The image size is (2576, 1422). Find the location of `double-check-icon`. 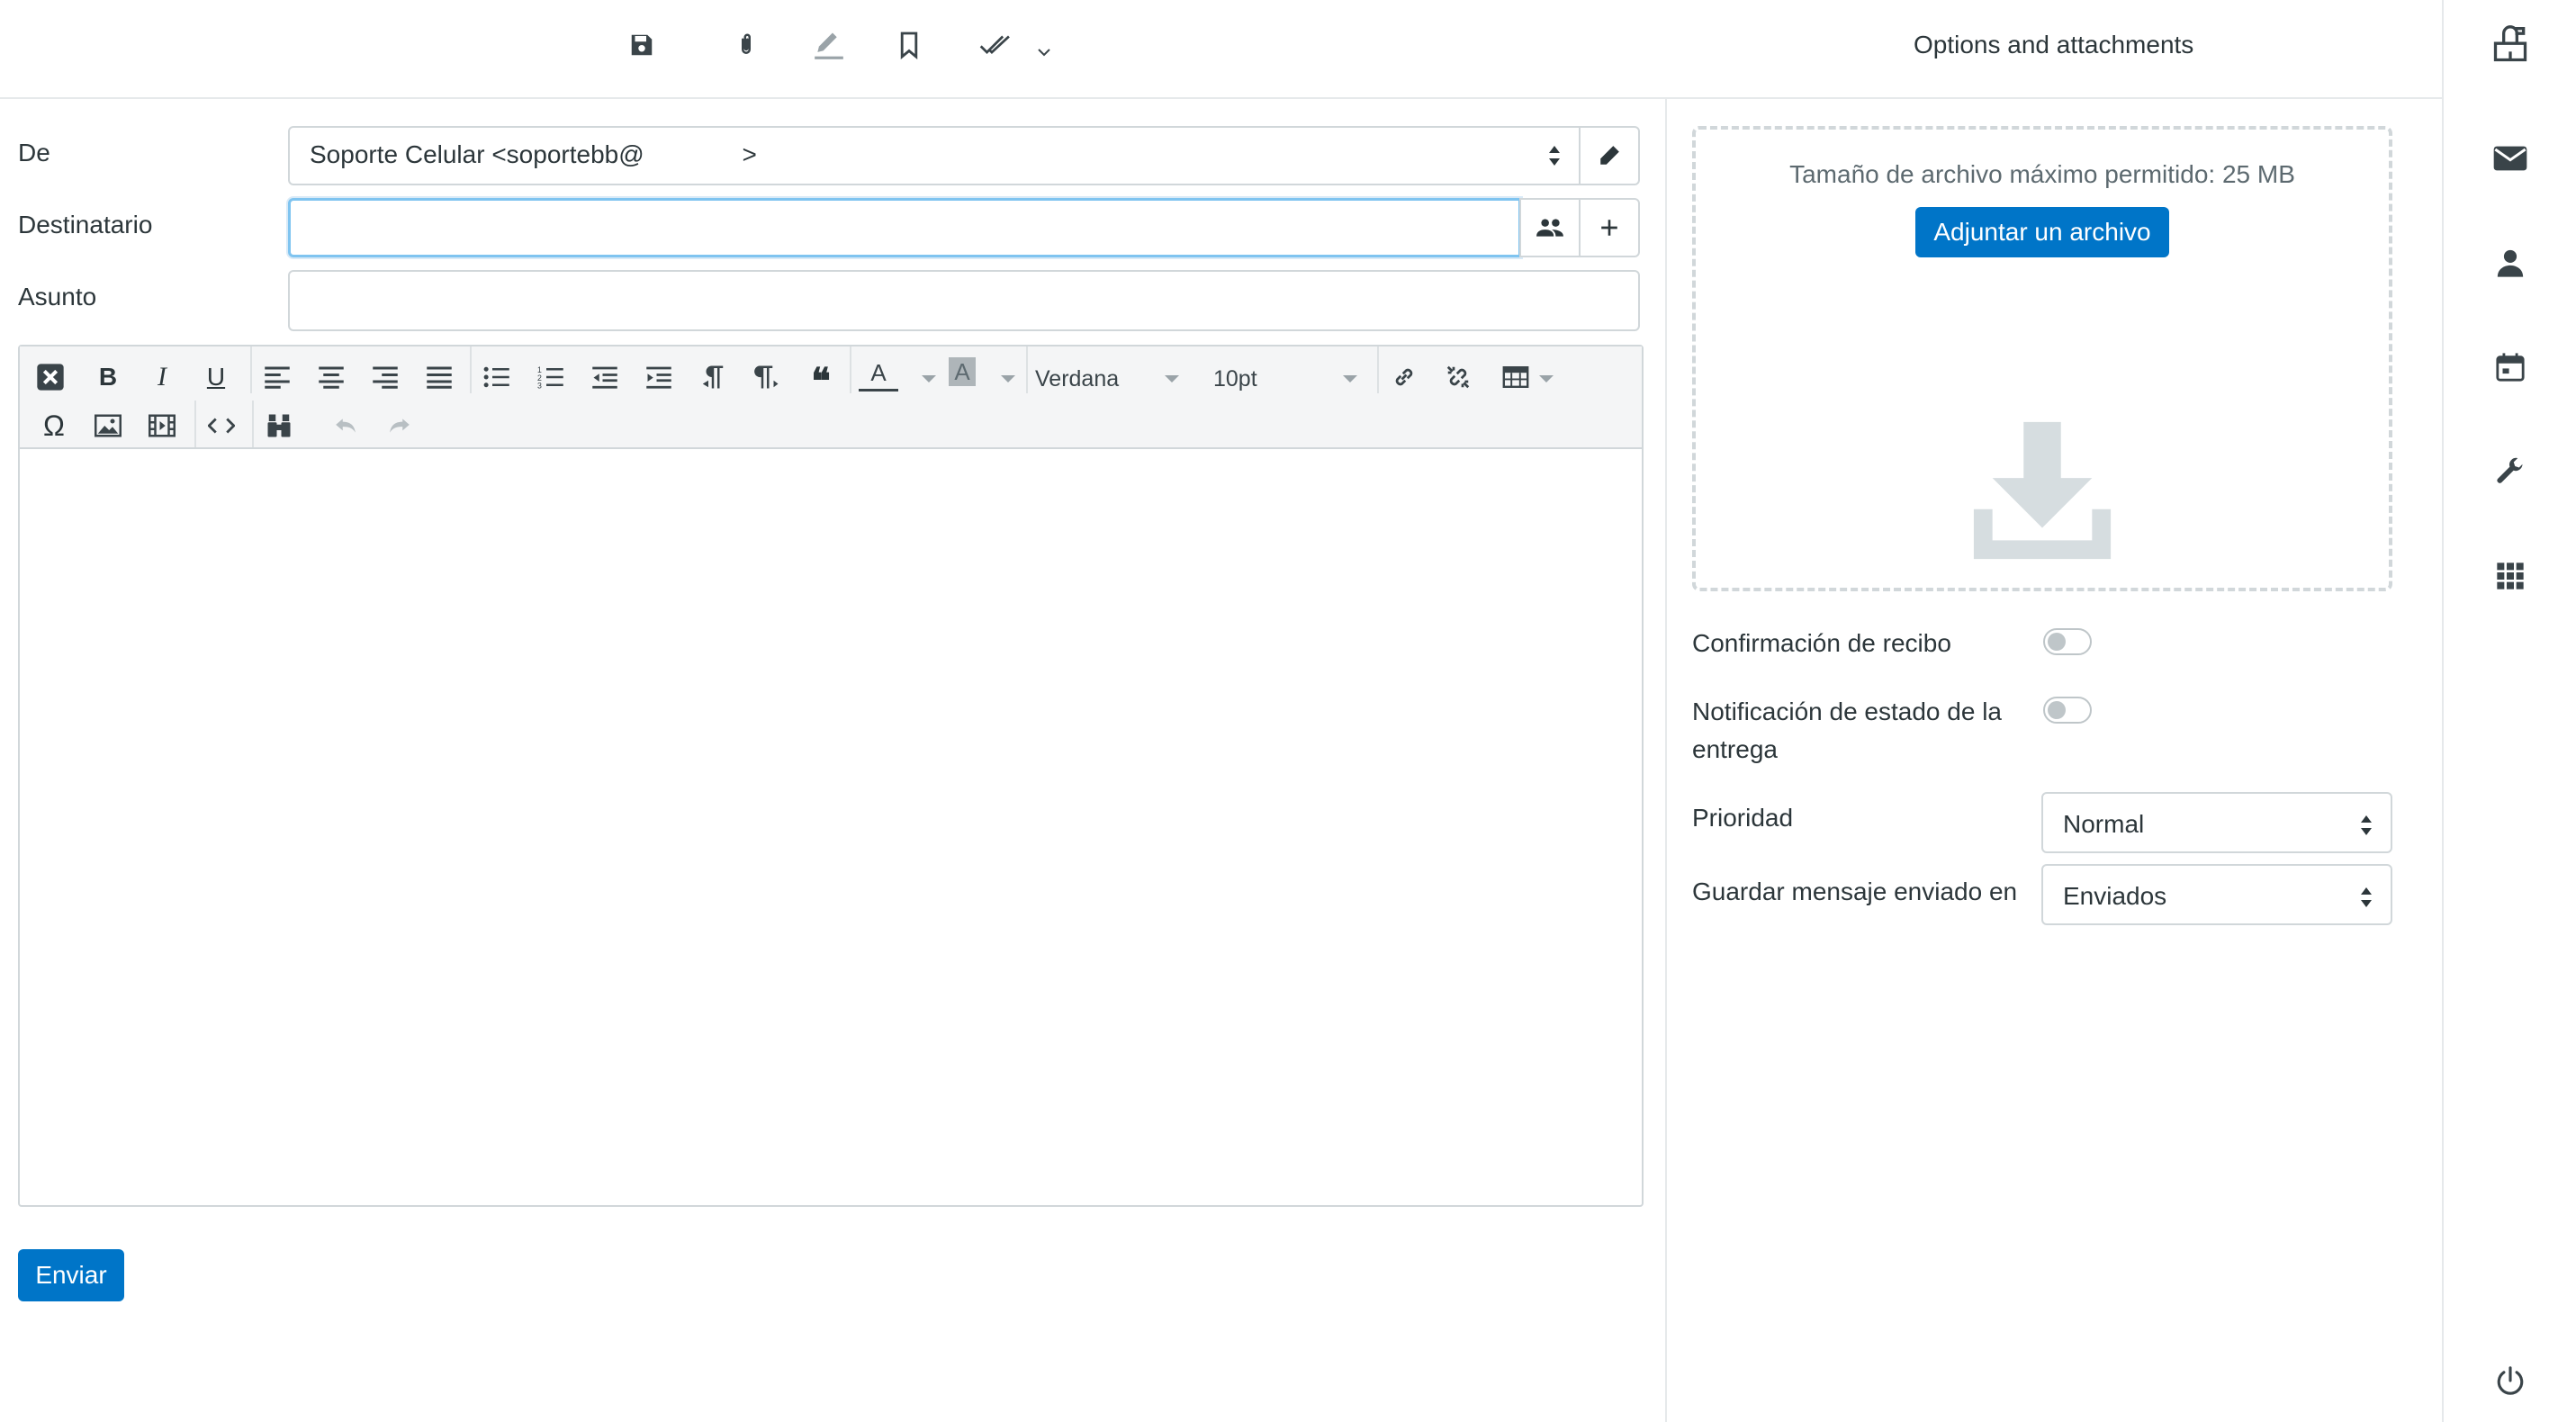

double-check-icon is located at coordinates (995, 45).